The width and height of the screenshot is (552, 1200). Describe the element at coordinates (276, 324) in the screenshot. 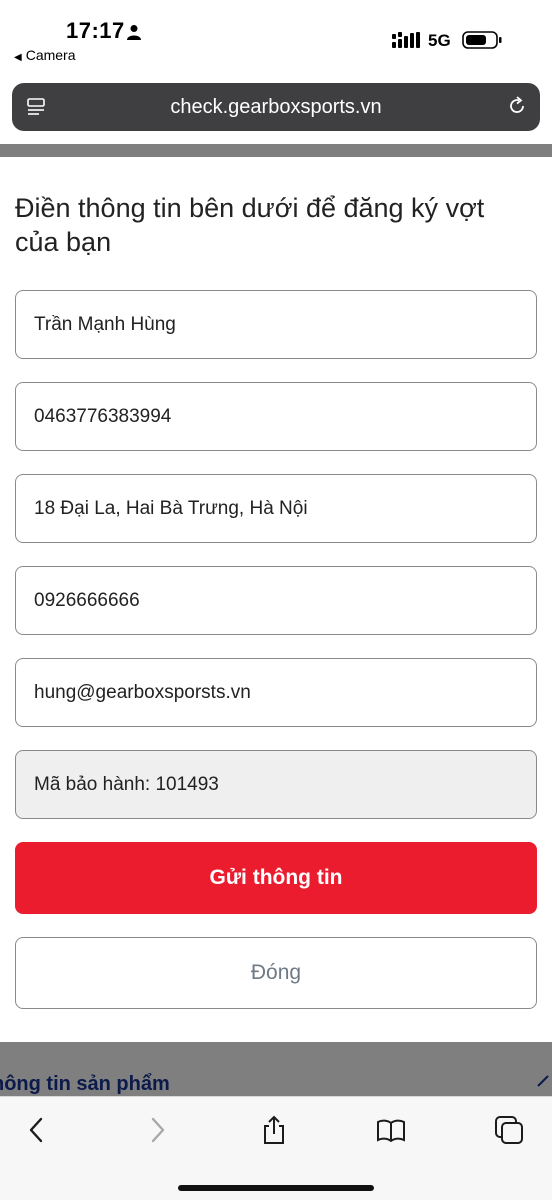

I see `name-field: Trần Mạnh Hùng` at that location.